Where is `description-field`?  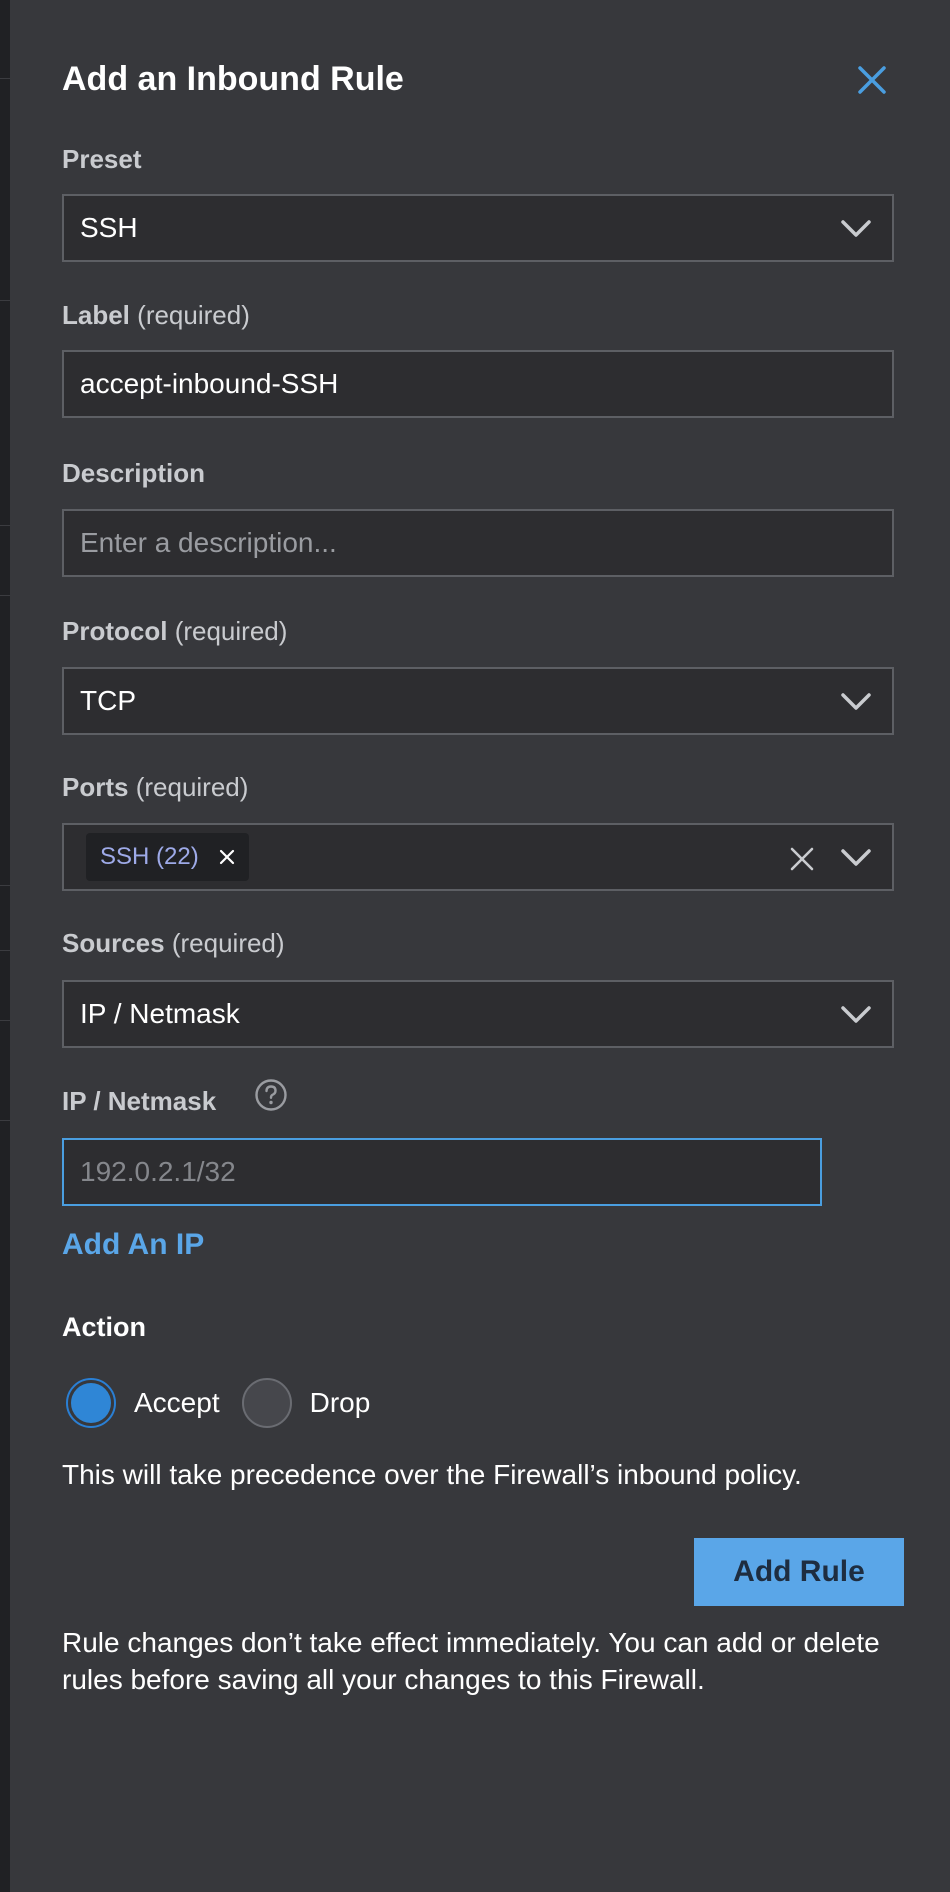
description-field is located at coordinates (478, 543).